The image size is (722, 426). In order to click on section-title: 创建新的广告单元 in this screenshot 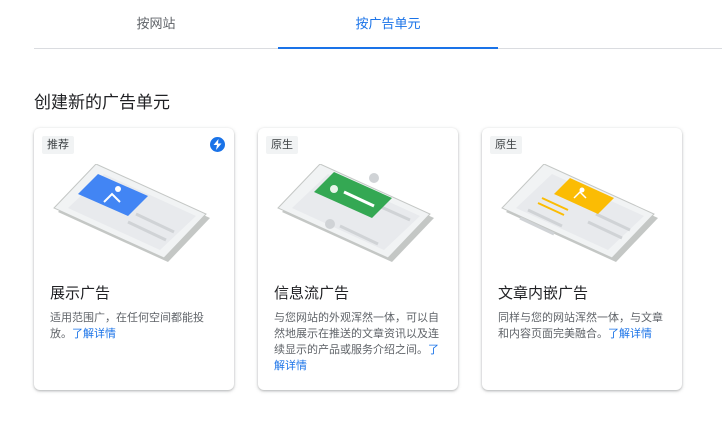, I will do `click(102, 103)`.